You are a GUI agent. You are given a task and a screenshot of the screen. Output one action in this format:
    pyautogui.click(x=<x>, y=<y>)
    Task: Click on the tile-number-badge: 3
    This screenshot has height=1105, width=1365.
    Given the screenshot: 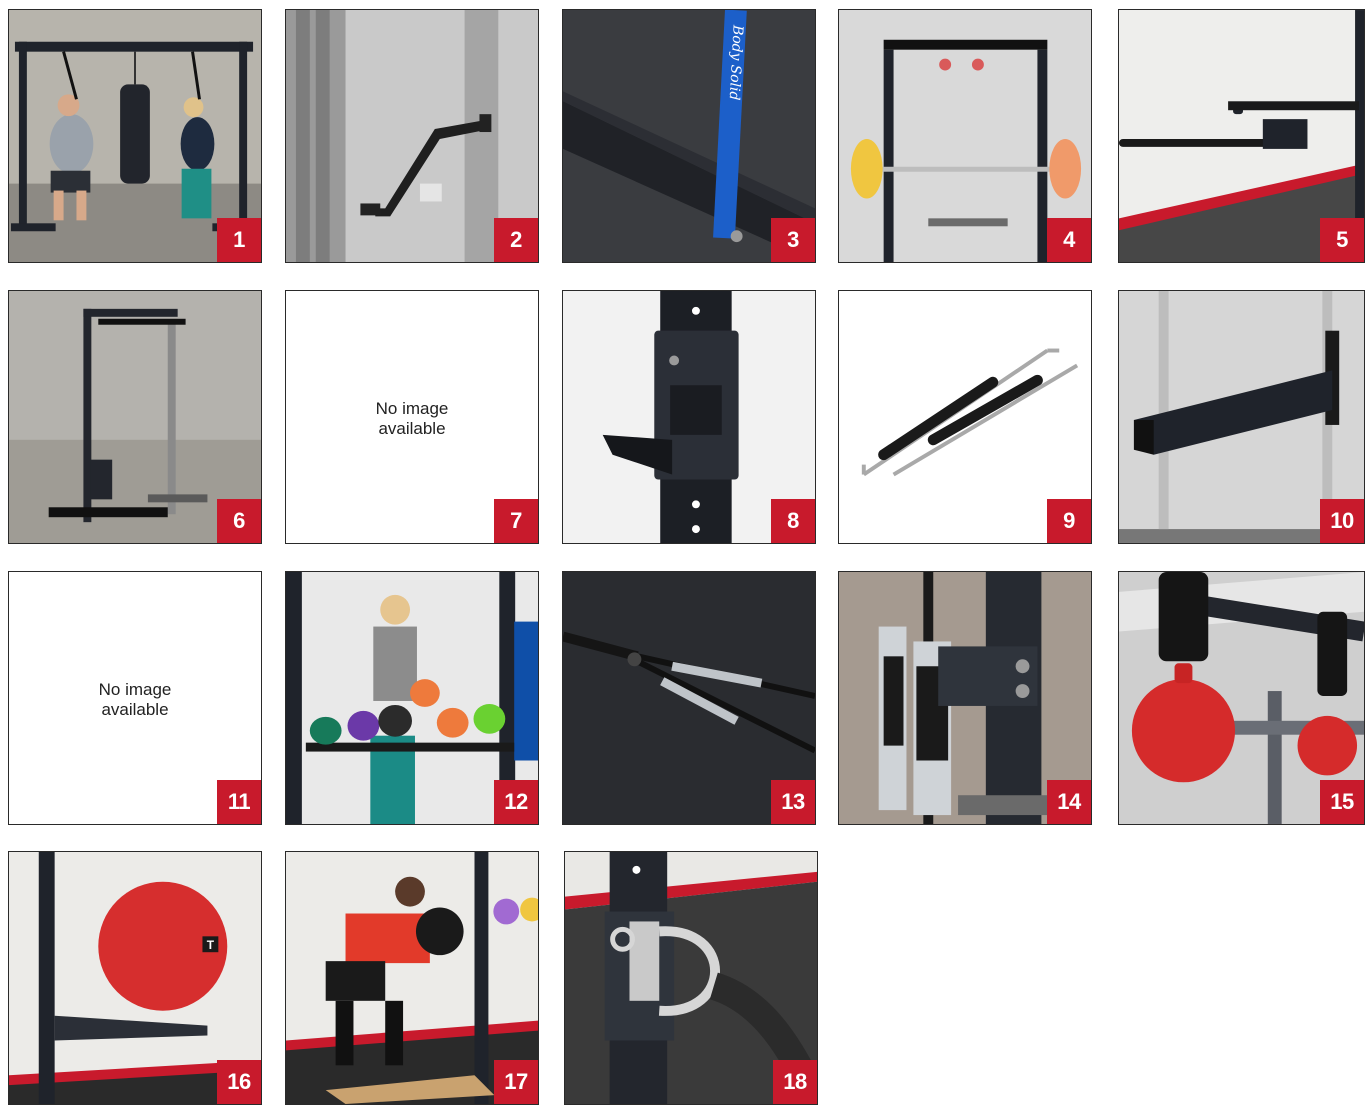 What is the action you would take?
    pyautogui.click(x=793, y=240)
    